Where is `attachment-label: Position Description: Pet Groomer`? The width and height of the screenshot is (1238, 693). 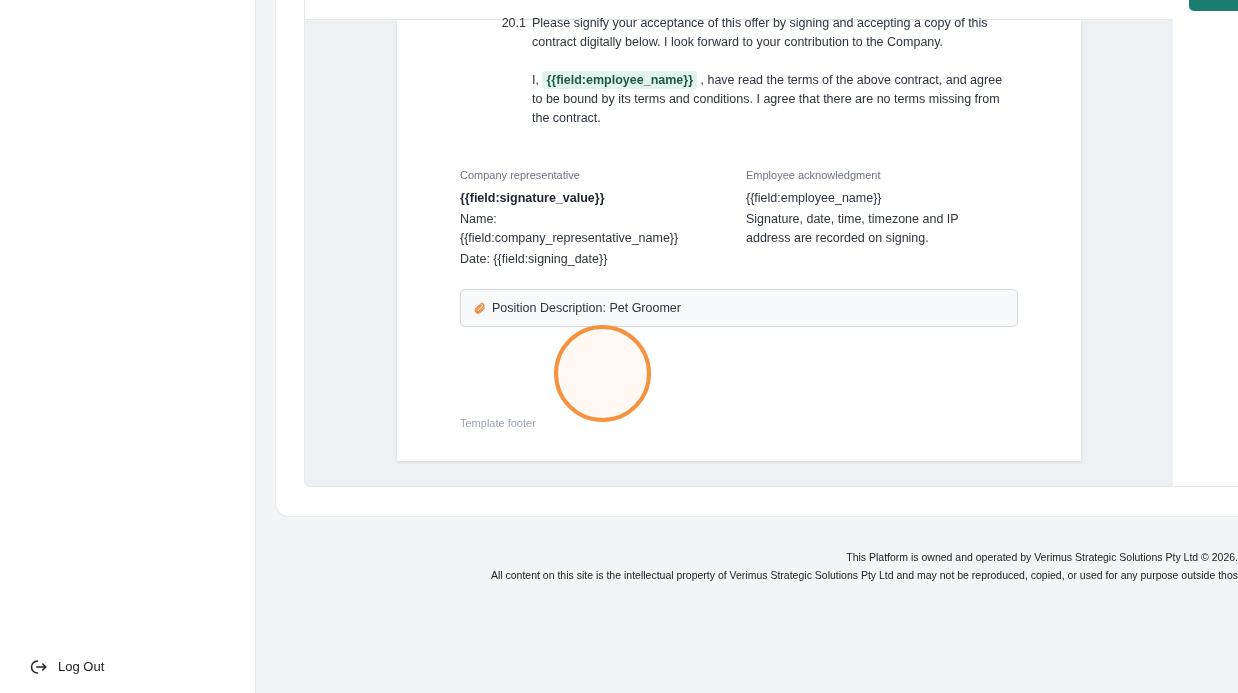 attachment-label: Position Description: Pet Groomer is located at coordinates (586, 308).